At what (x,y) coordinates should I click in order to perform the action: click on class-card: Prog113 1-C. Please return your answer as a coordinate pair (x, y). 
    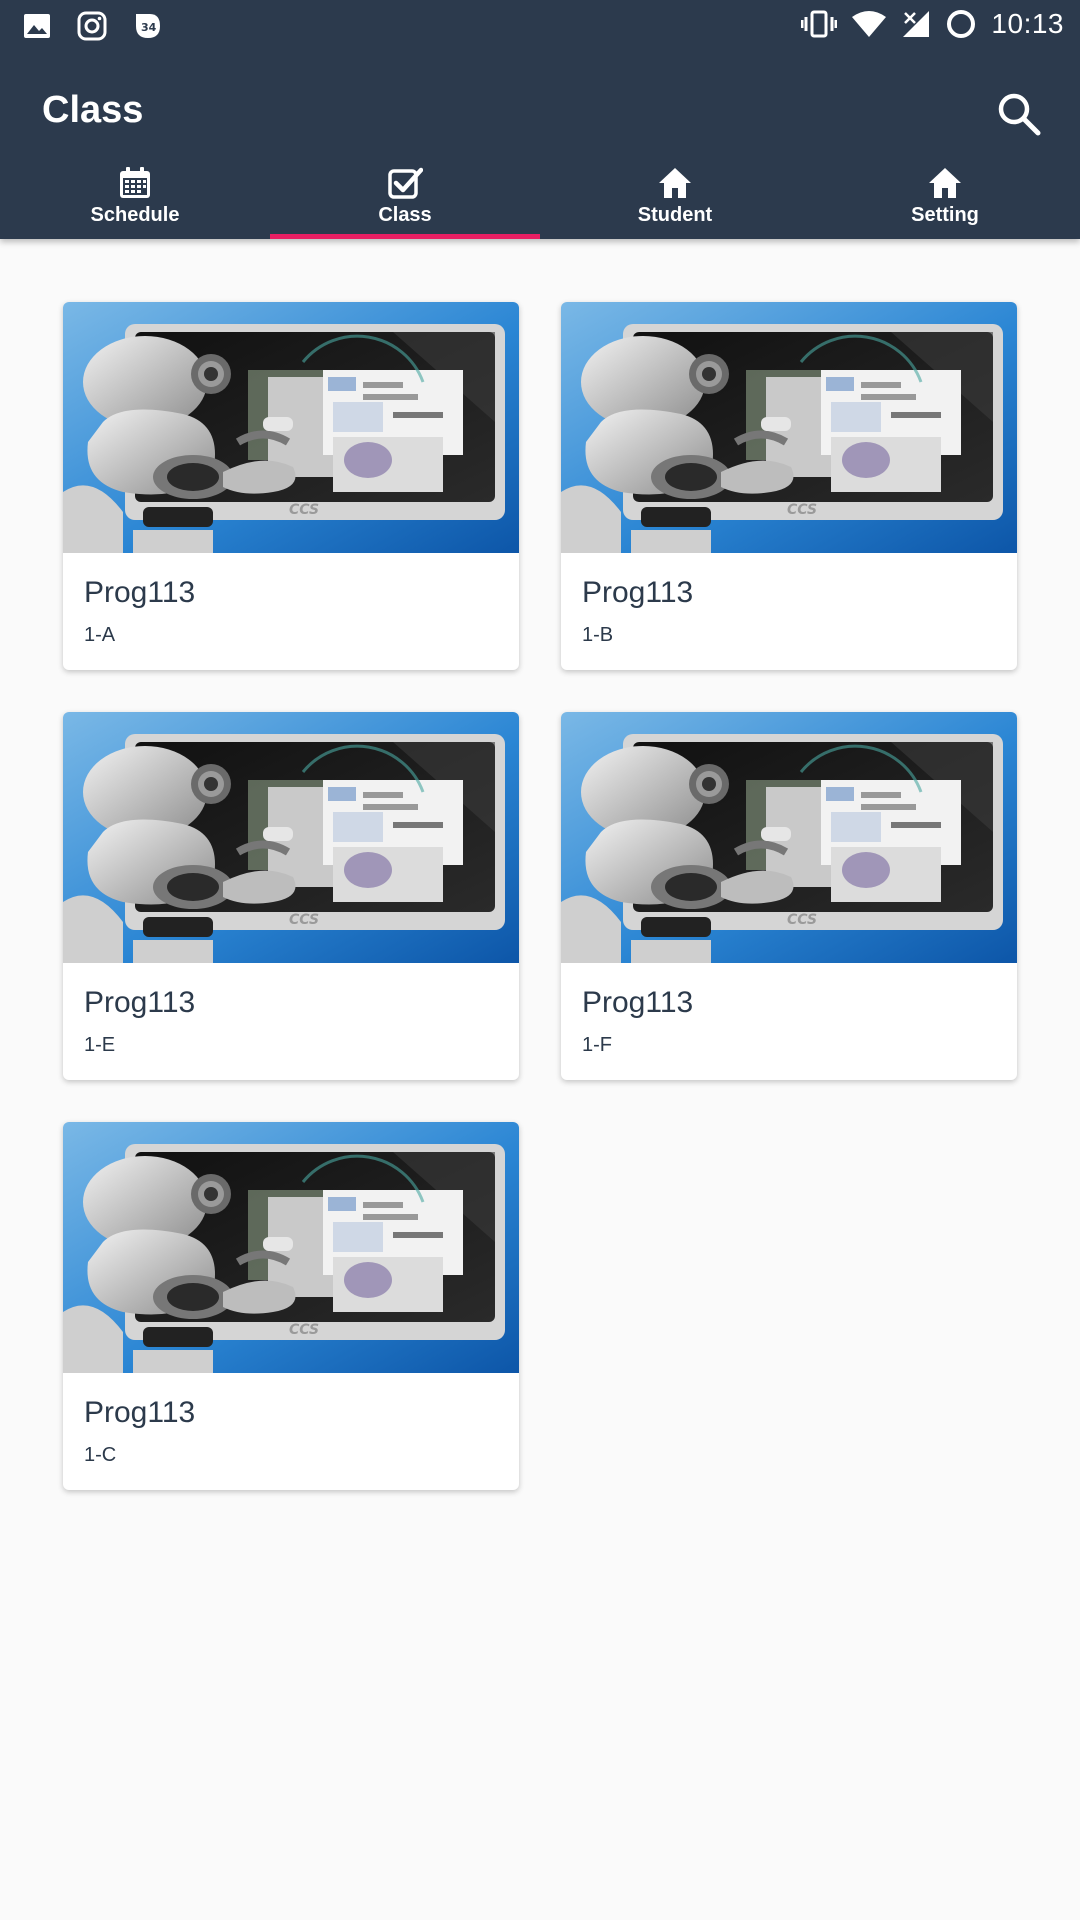
    Looking at the image, I should click on (291, 1306).